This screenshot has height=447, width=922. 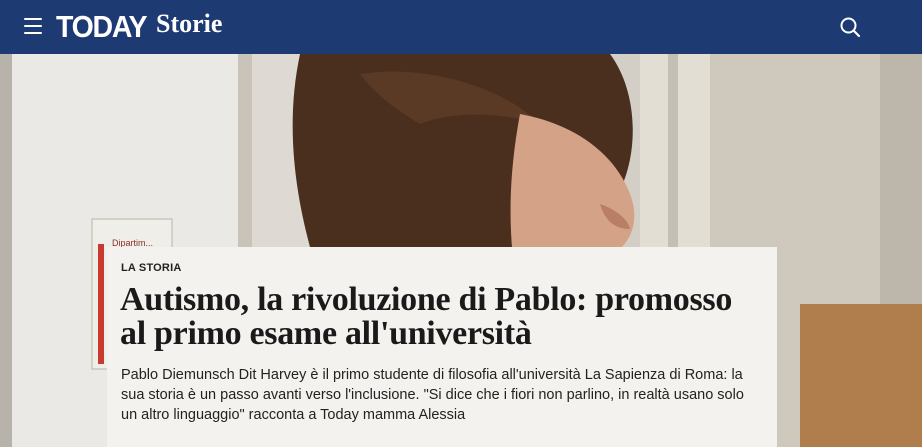 I want to click on article-category: LA STORIA, so click(x=151, y=268).